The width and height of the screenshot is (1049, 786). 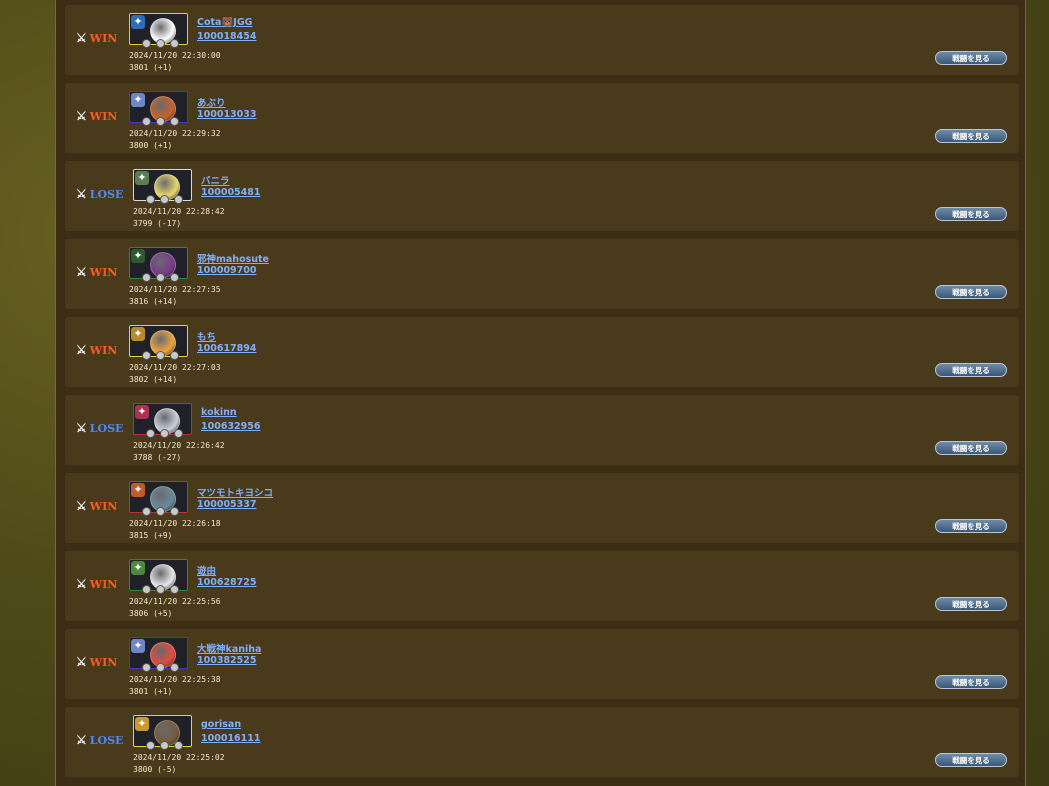 I want to click on rating-score: 3802 (+14), so click(x=153, y=379).